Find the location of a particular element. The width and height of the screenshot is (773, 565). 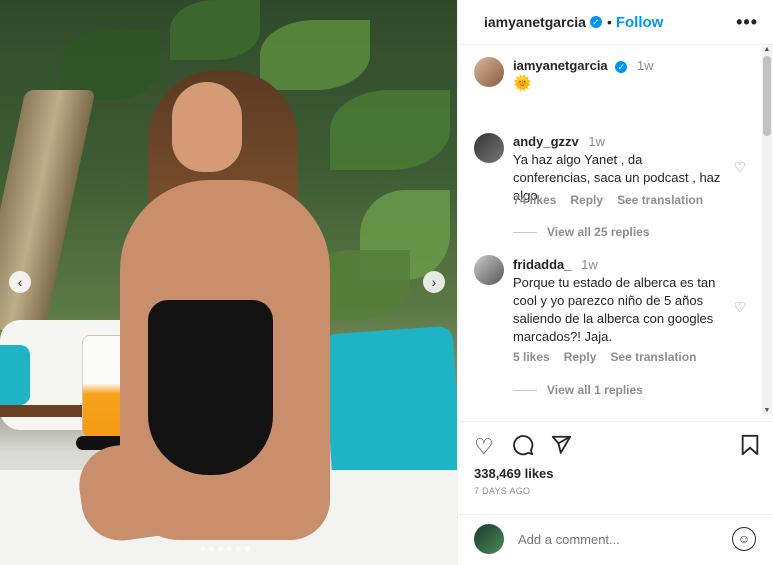

next-image-button: › is located at coordinates (434, 282).